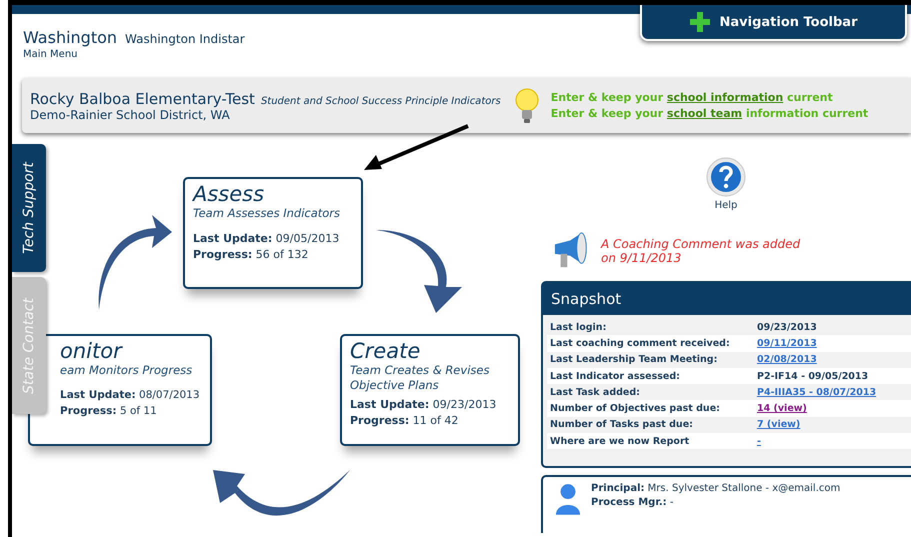 This screenshot has height=537, width=911. I want to click on cycle-card: Assess Team Assesses Indicators Last Update: 09/05/2013 Progress: 56 of 132, so click(273, 233).